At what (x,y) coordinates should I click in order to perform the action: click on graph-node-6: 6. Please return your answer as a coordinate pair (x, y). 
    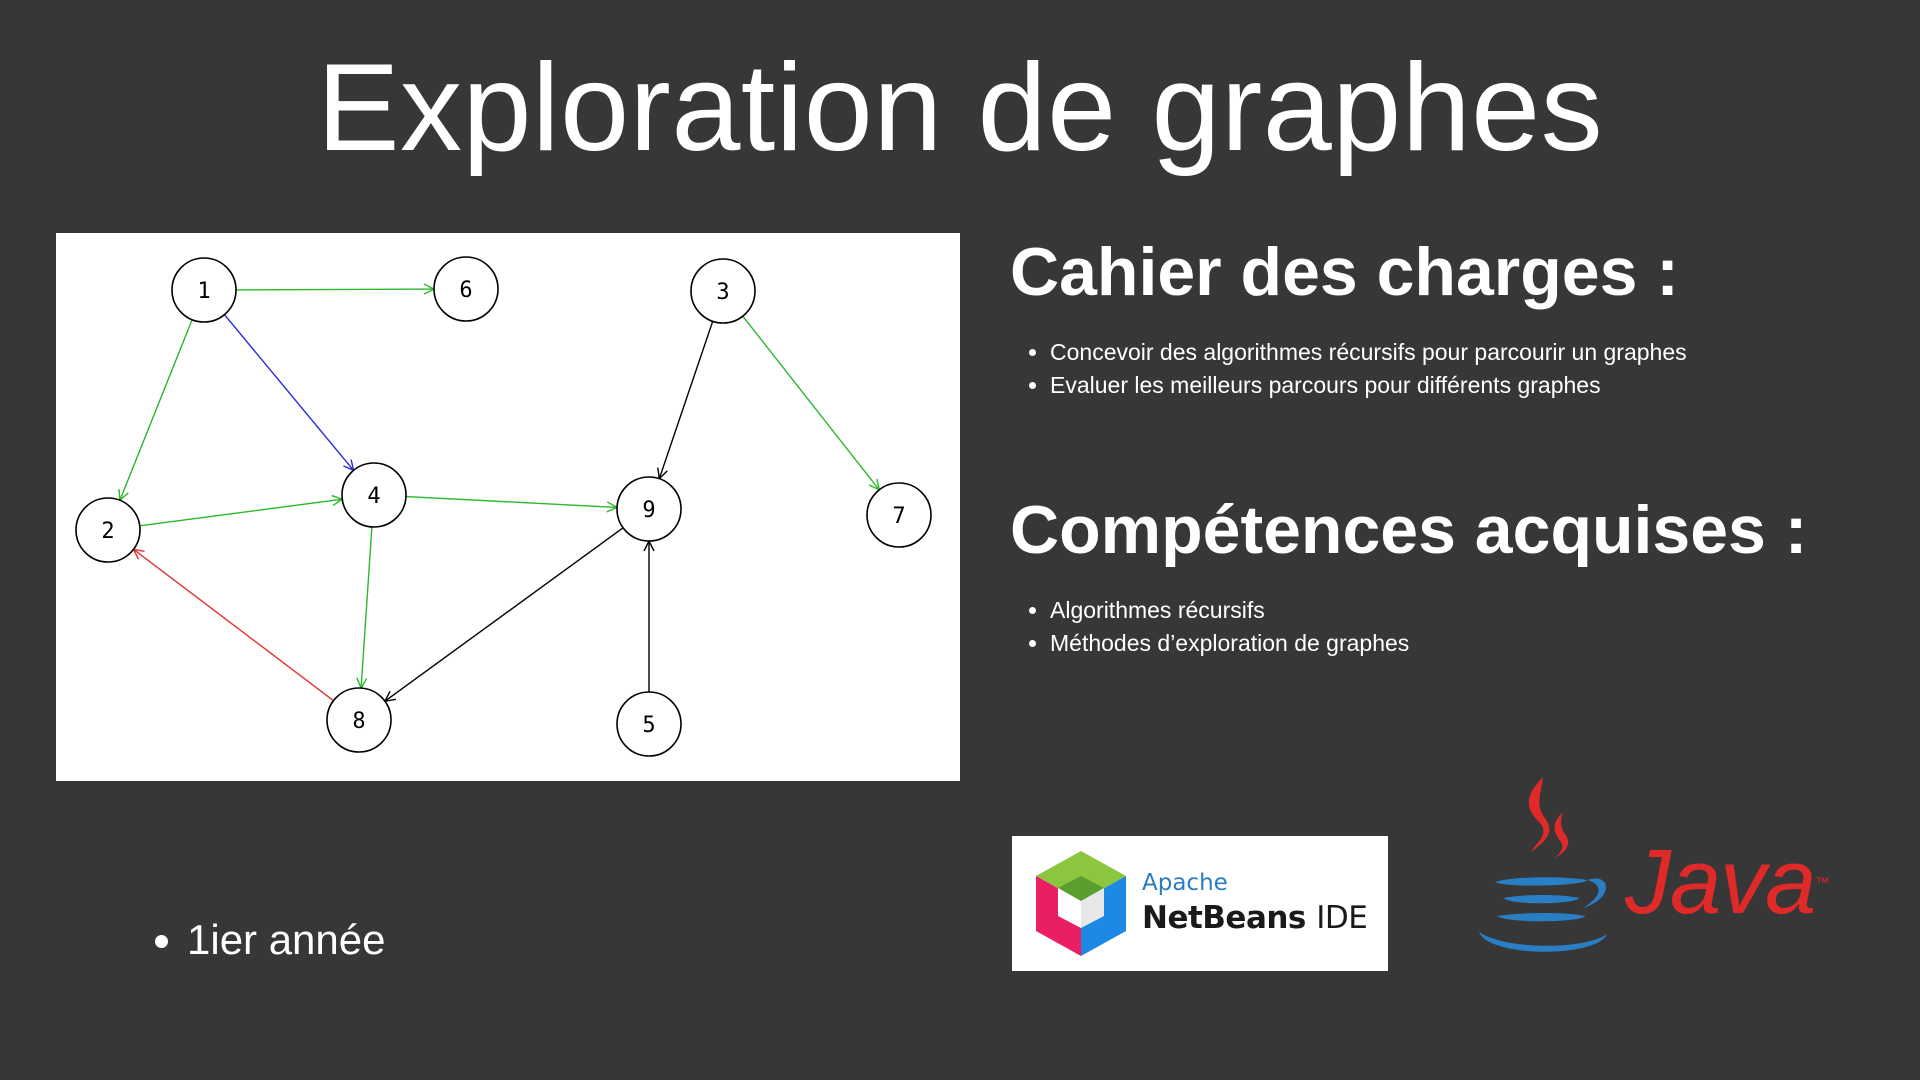
    Looking at the image, I should click on (466, 289).